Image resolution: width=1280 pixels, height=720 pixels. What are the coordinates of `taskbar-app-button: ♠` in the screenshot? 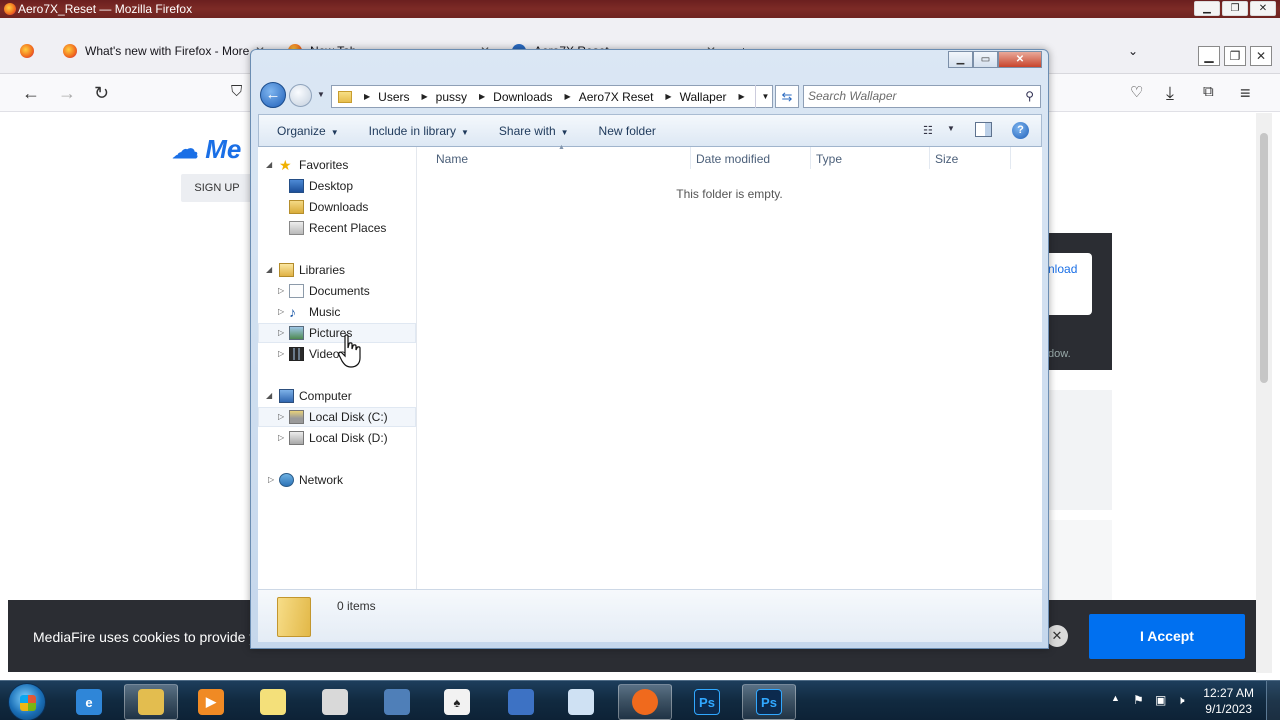 It's located at (457, 702).